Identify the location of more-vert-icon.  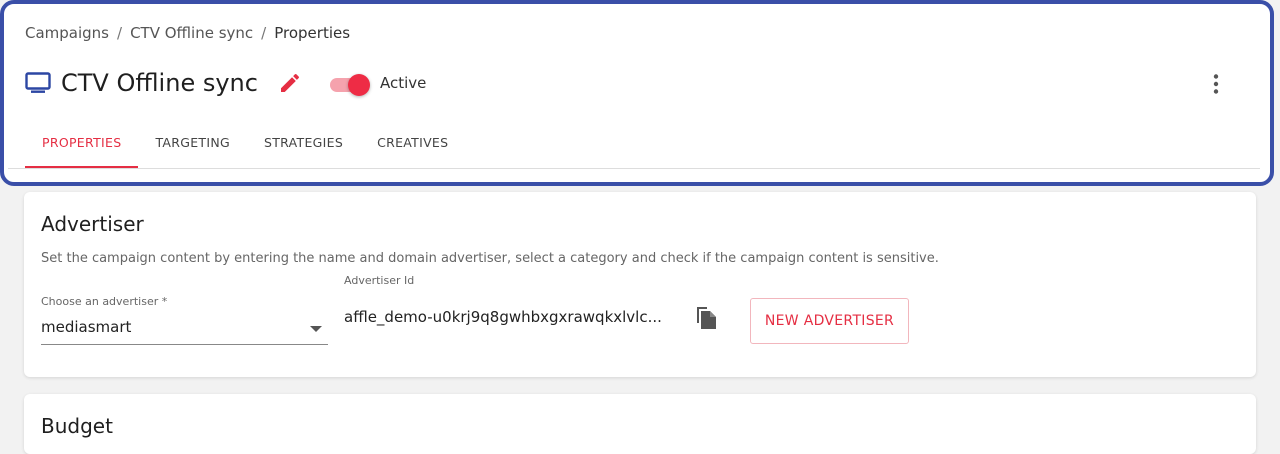
(1216, 84).